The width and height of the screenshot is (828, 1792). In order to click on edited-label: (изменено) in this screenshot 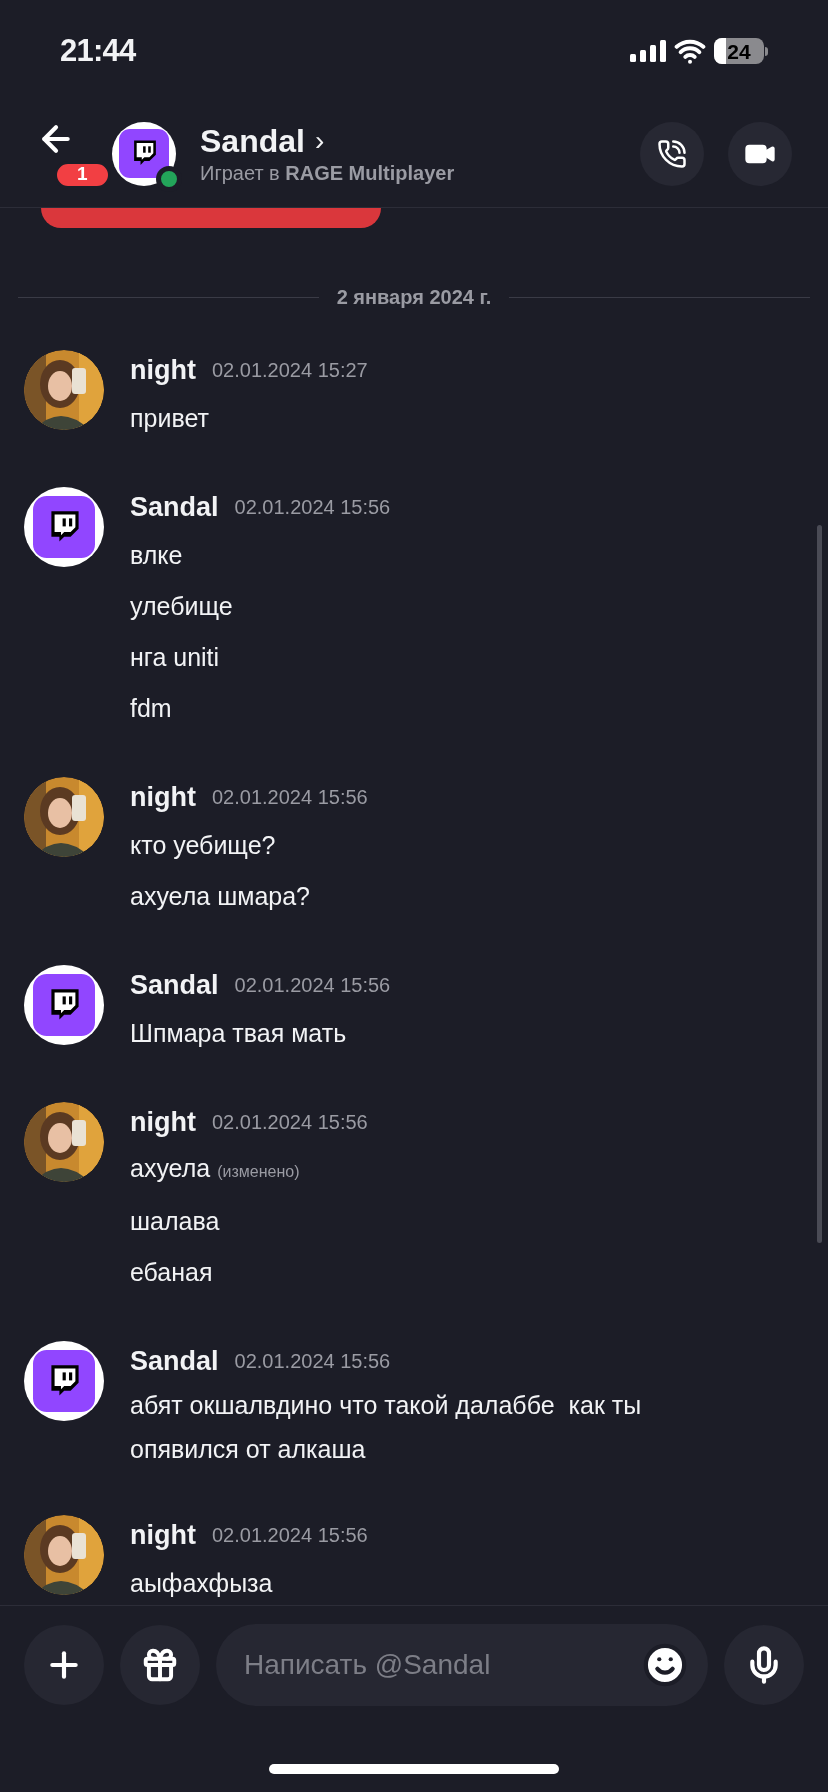, I will do `click(258, 1171)`.